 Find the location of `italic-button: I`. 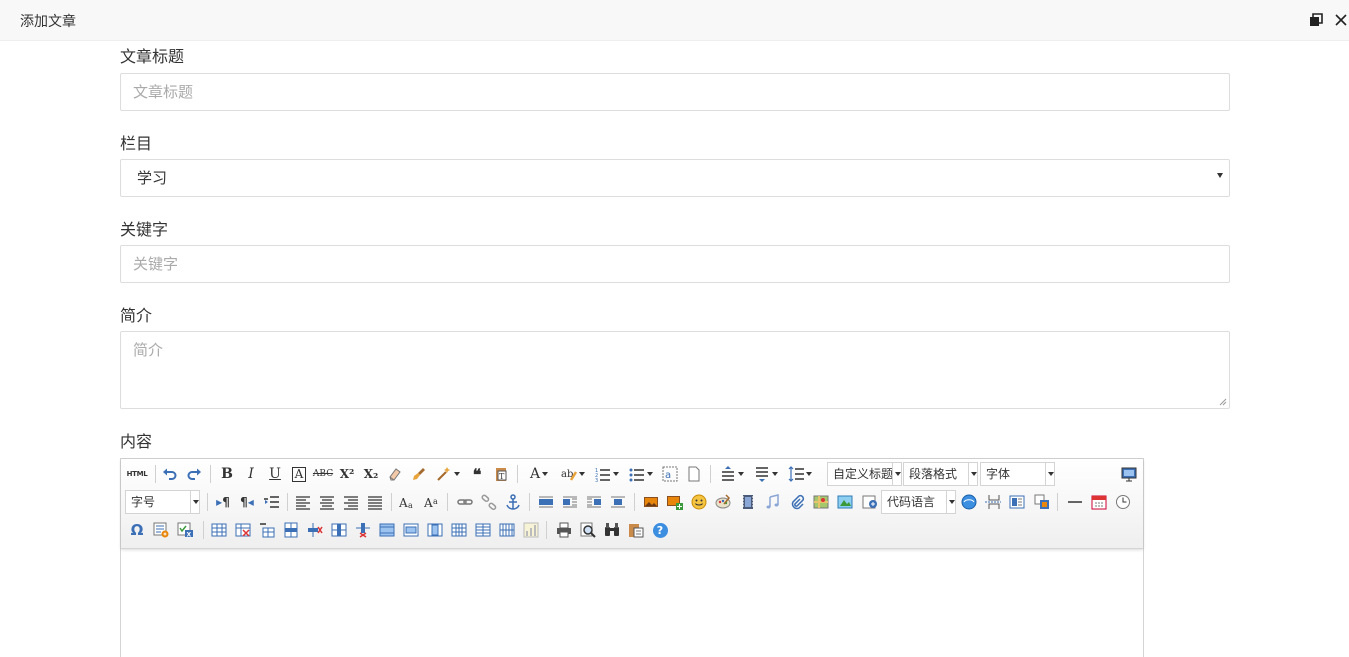

italic-button: I is located at coordinates (251, 474).